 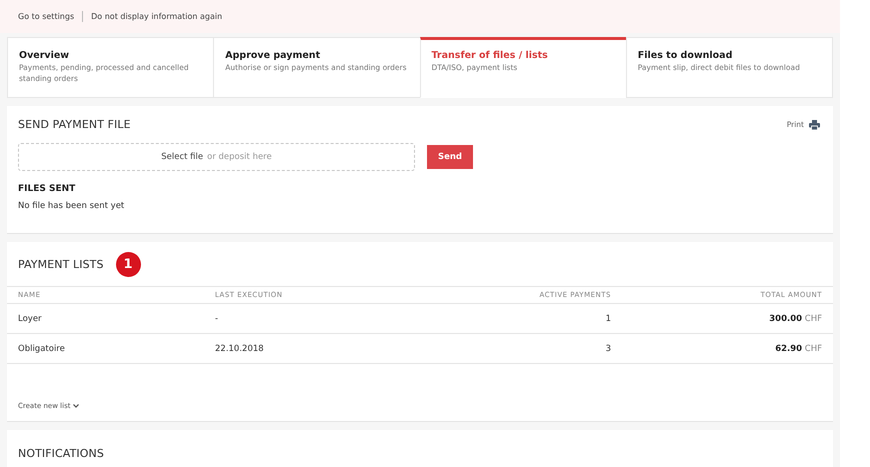 What do you see at coordinates (47, 189) in the screenshot?
I see `subsection-title: FILES SENT` at bounding box center [47, 189].